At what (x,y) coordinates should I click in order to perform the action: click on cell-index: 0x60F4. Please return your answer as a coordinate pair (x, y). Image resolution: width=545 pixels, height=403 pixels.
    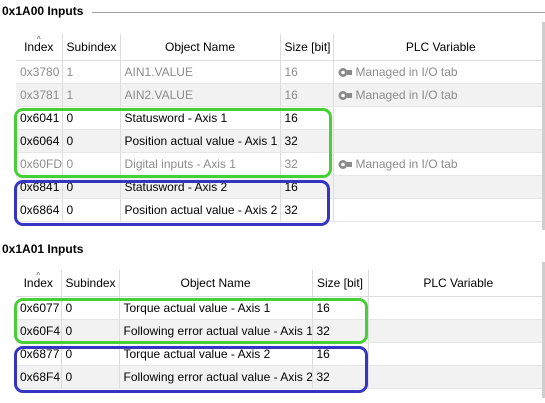
    Looking at the image, I should click on (39, 331).